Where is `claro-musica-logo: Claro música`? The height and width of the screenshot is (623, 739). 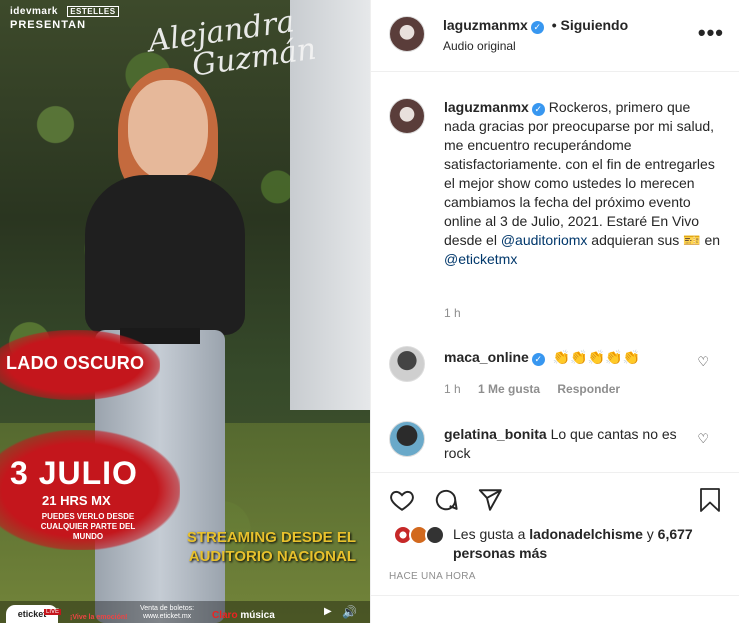 claro-musica-logo: Claro música is located at coordinates (243, 615).